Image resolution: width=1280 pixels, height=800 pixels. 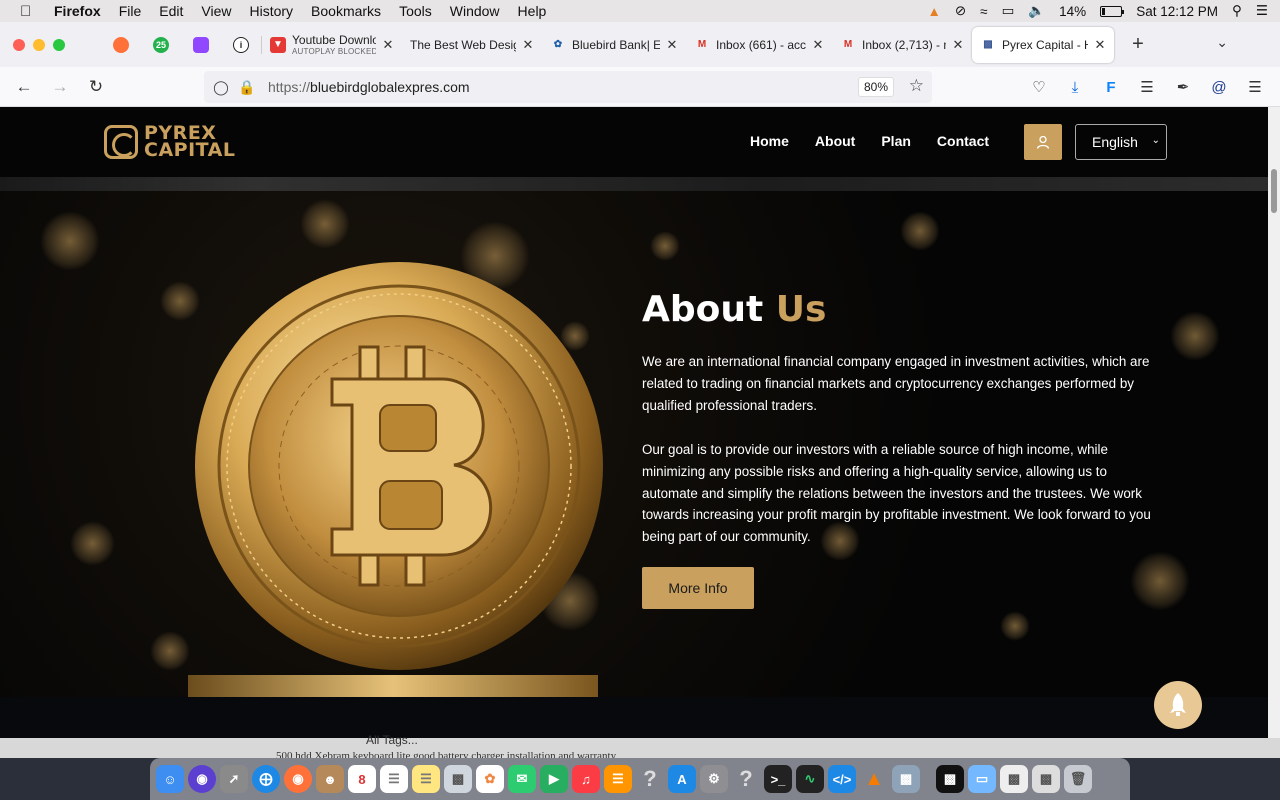 I want to click on facetime-icon: ▶, so click(x=554, y=779).